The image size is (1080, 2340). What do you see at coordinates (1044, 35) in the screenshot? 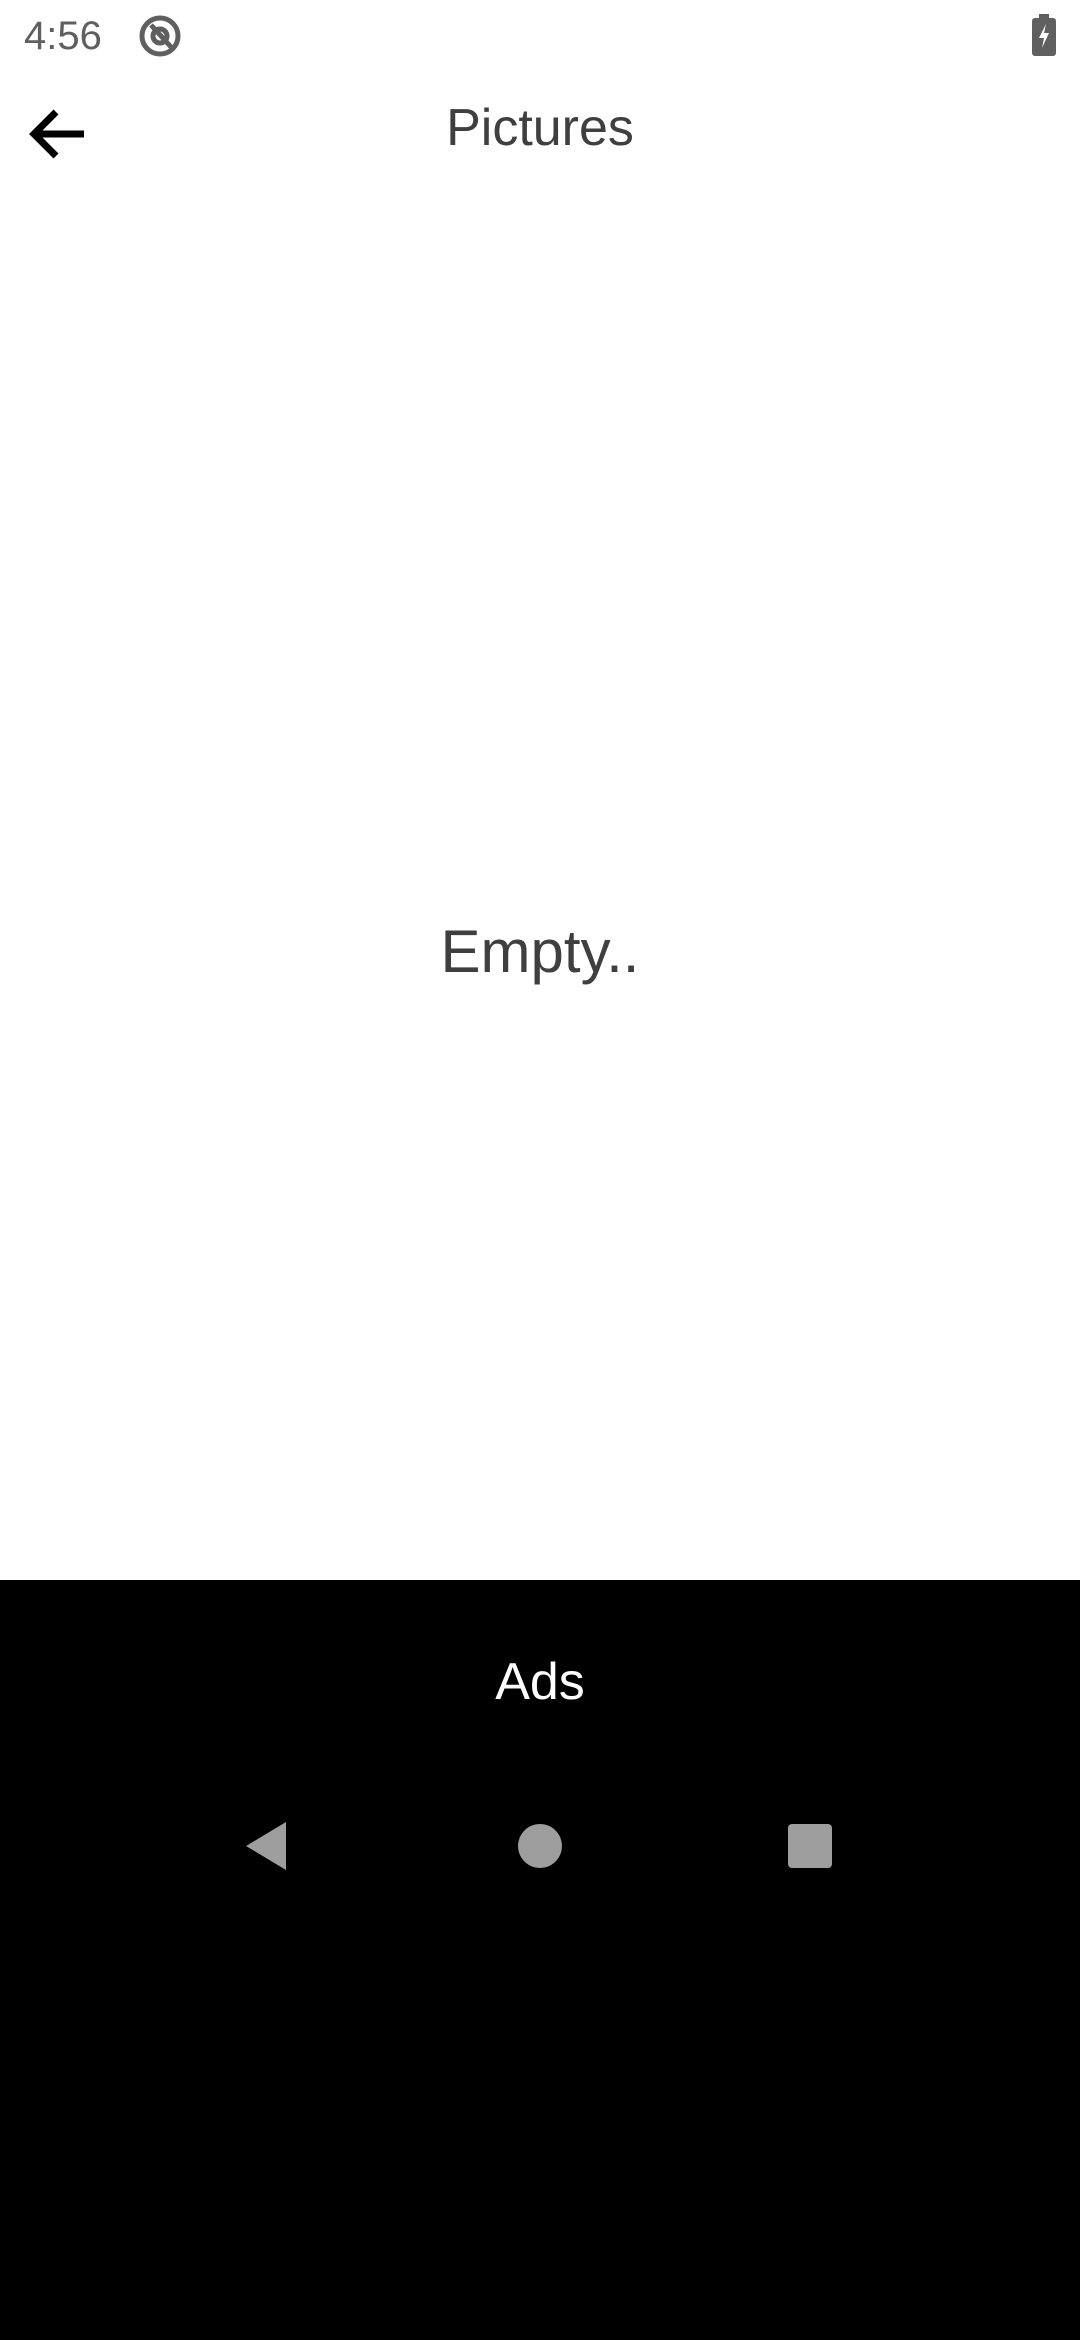
I see `battery-charging-icon` at bounding box center [1044, 35].